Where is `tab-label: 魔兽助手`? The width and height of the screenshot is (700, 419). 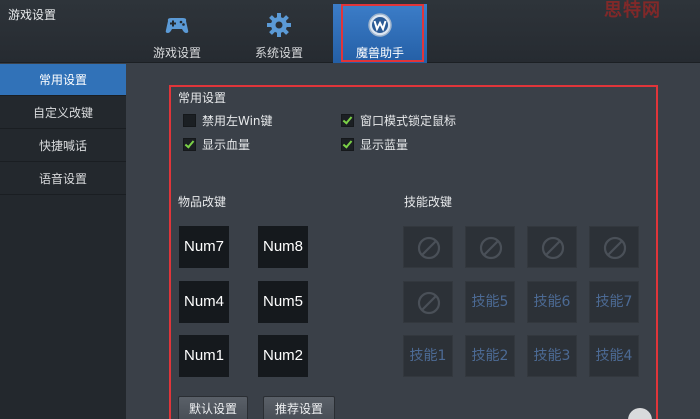
tab-label: 魔兽助手 is located at coordinates (379, 53).